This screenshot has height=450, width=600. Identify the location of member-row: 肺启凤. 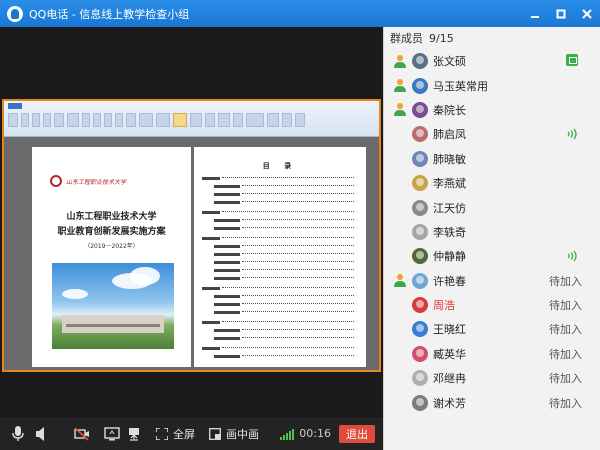
(492, 134).